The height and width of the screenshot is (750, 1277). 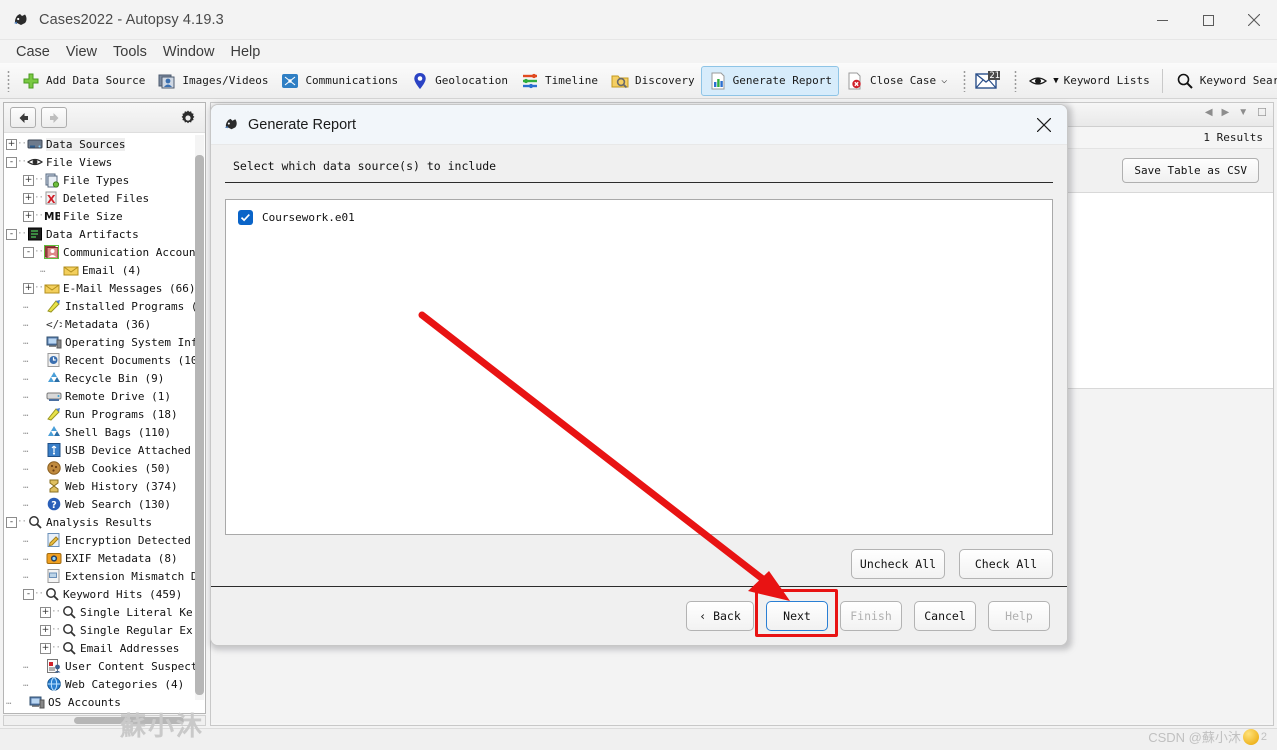 What do you see at coordinates (104, 360) in the screenshot?
I see `tree-node: … Recent Documents (10` at bounding box center [104, 360].